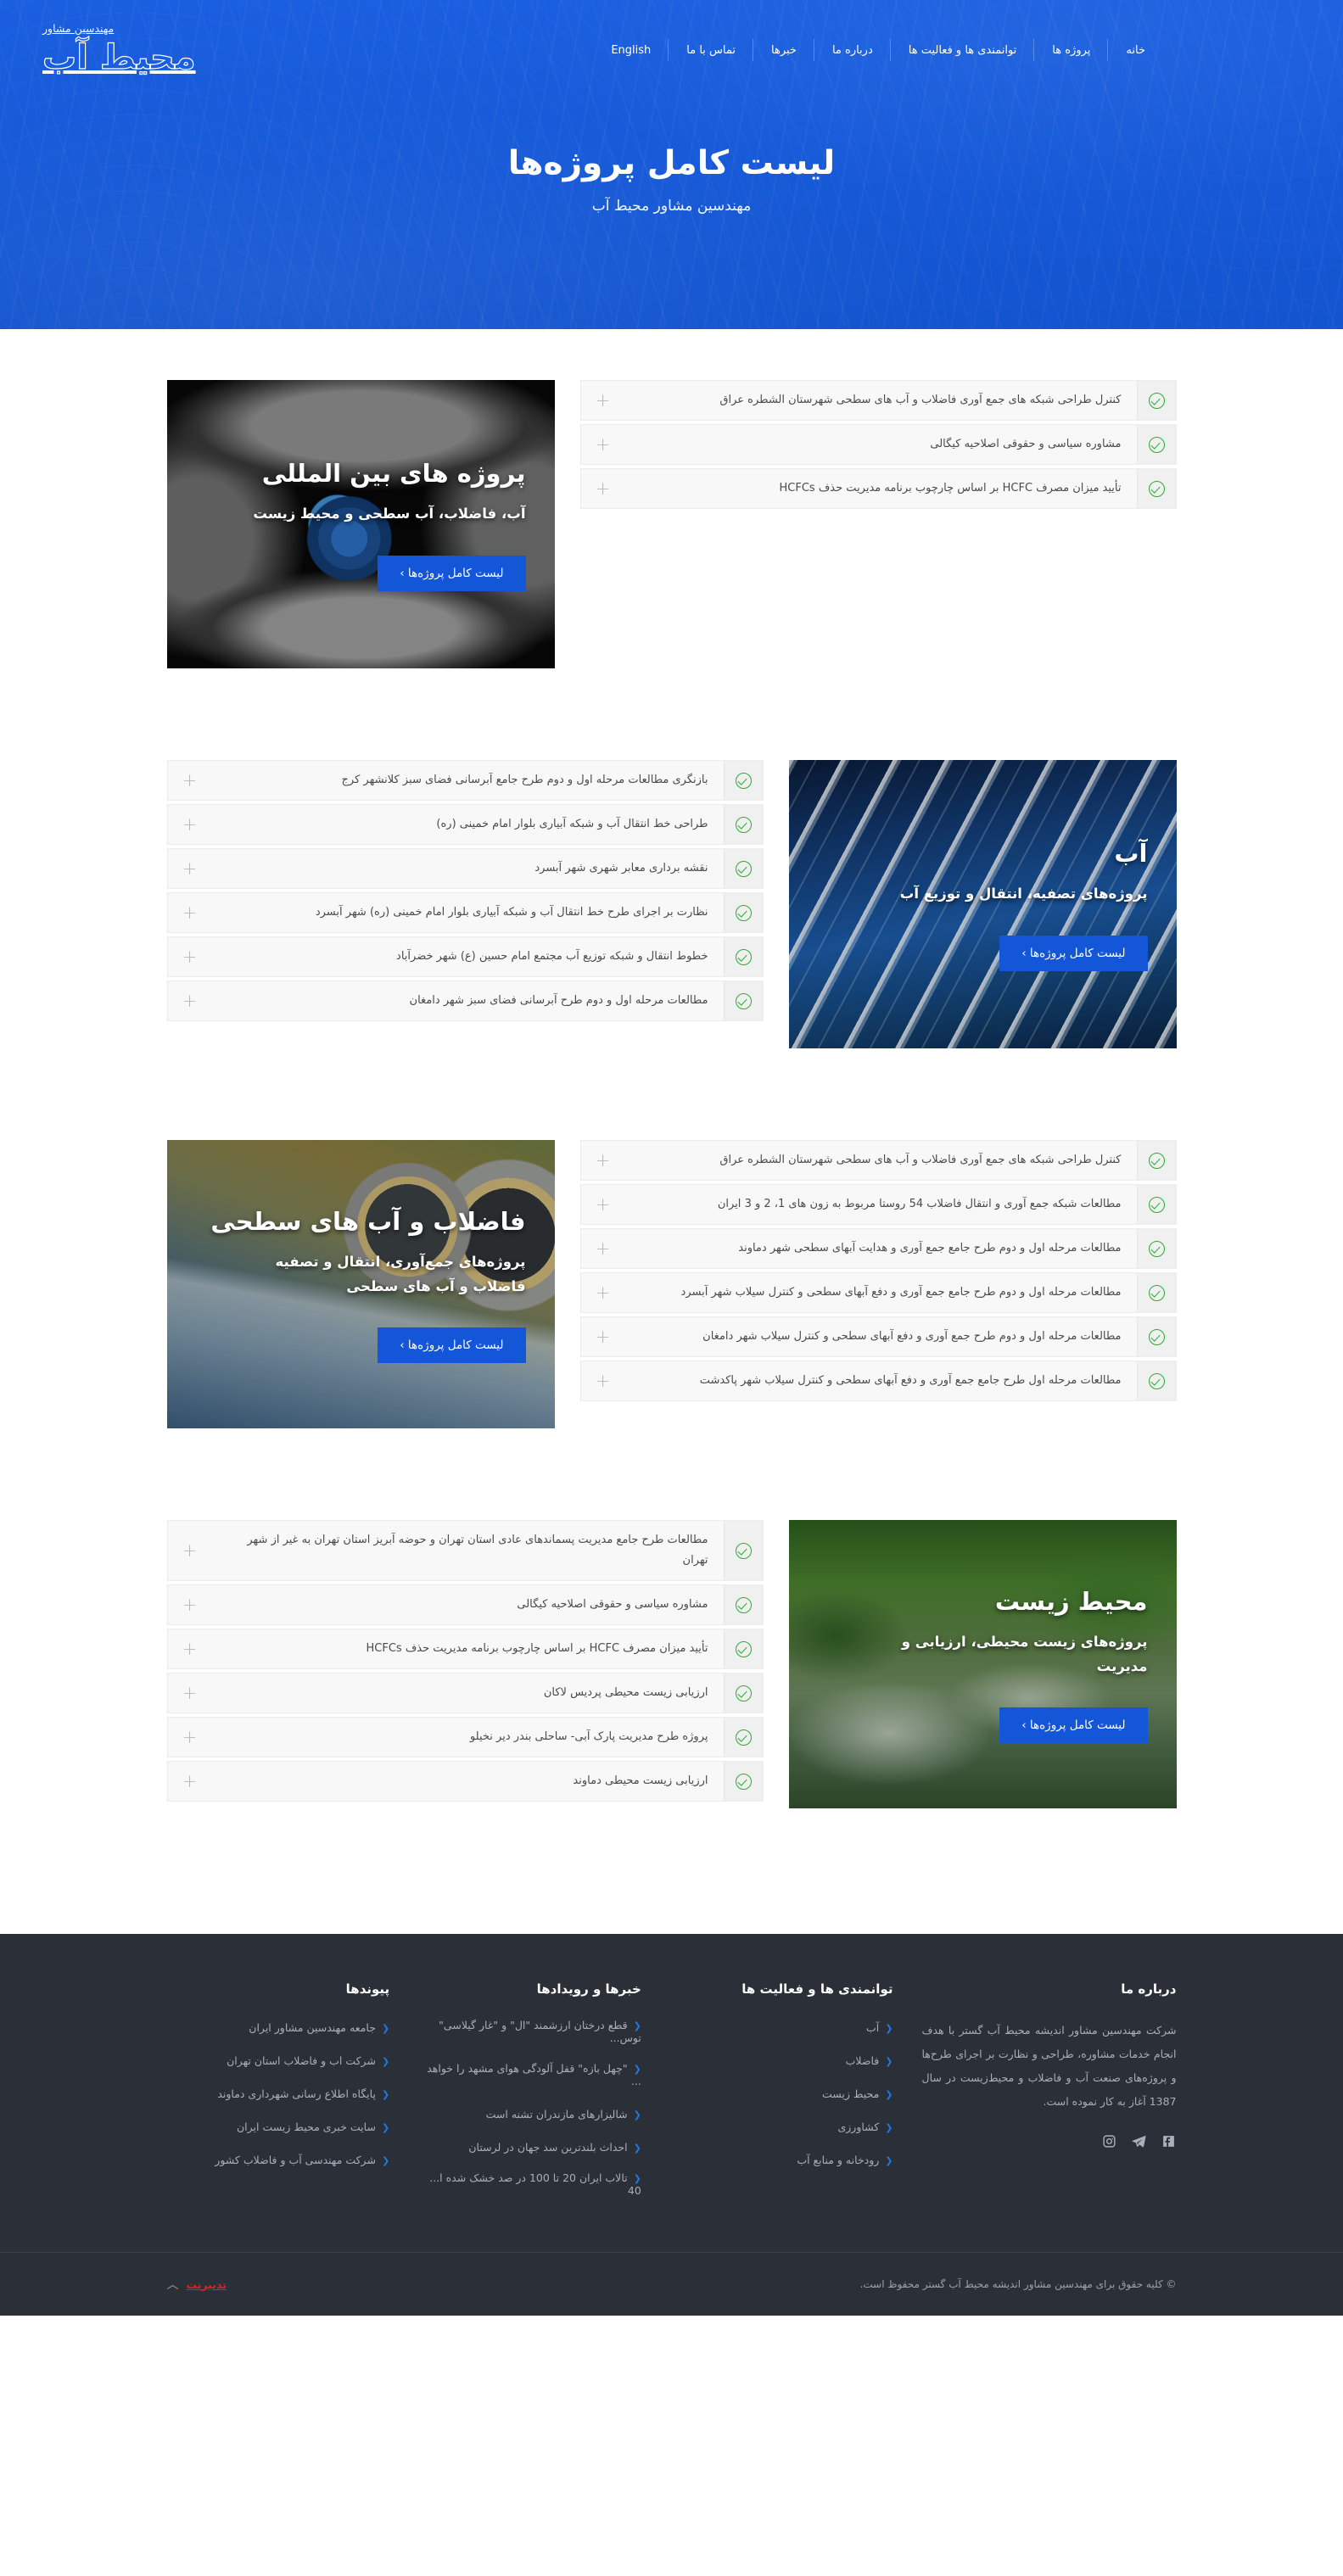 The image size is (1343, 2576). Describe the element at coordinates (465, 869) in the screenshot. I see `accordion-item: نقشه برداری معابر شهری شهر آبسرد +` at that location.